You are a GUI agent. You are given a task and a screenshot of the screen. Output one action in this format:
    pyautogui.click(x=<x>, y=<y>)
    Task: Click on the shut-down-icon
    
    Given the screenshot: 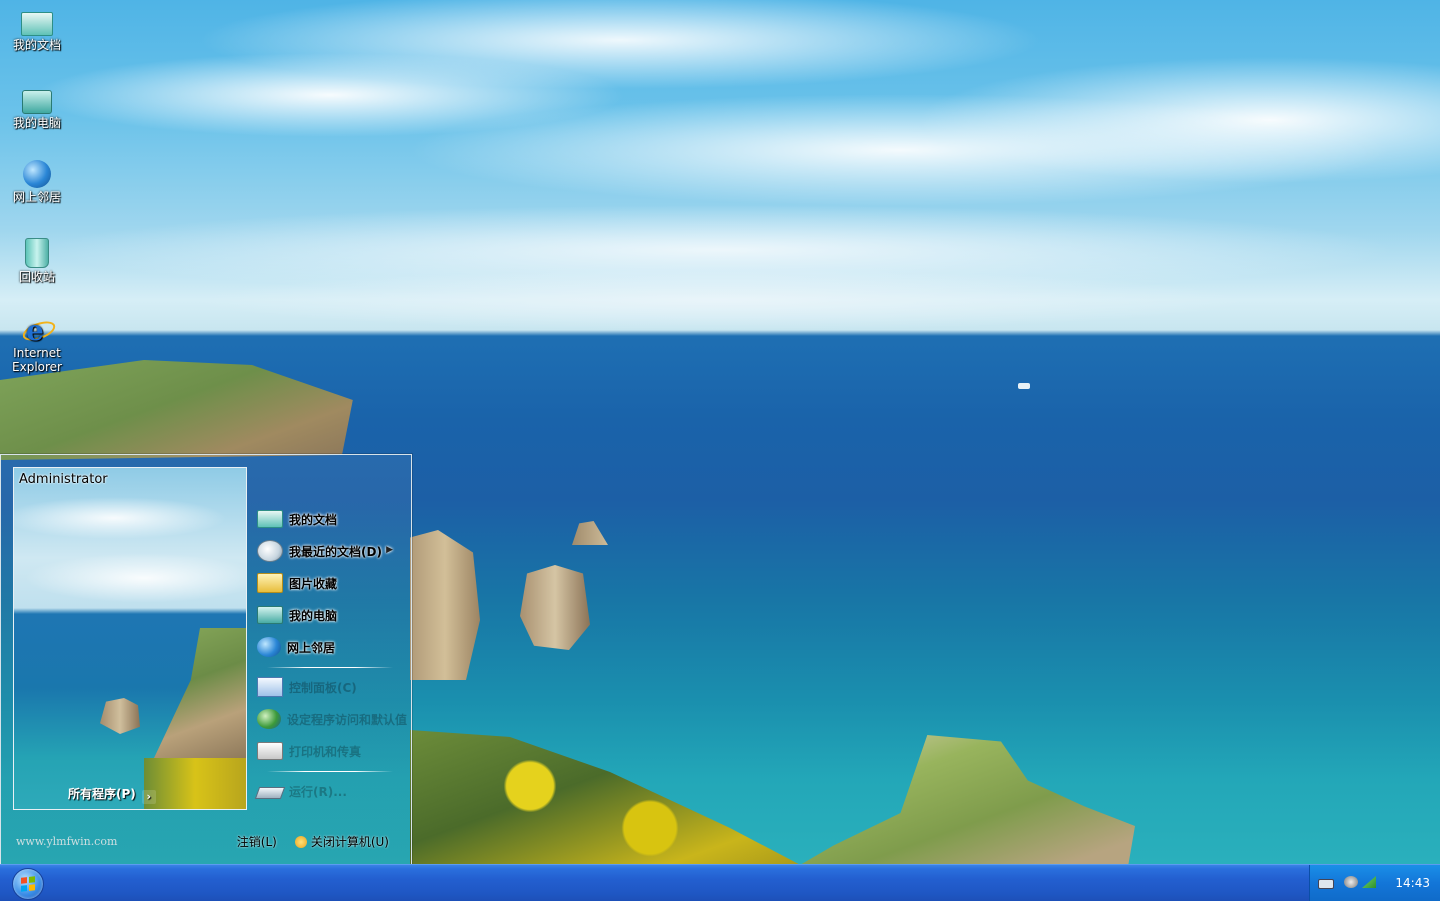 What is the action you would take?
    pyautogui.click(x=300, y=841)
    